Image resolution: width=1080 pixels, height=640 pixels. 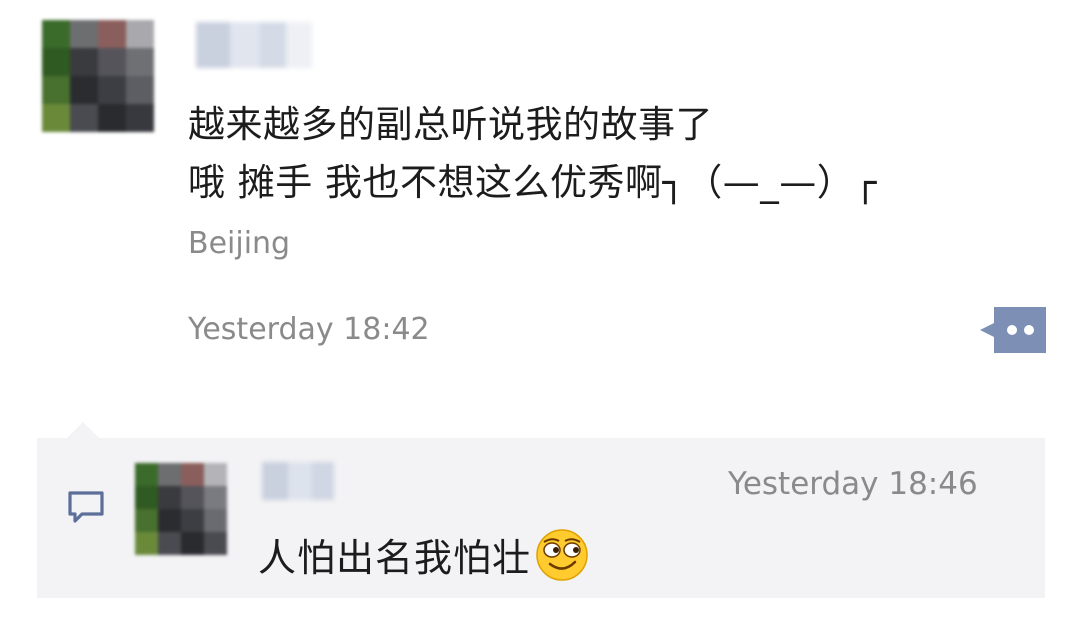 I want to click on reply-timestamp: Yesterday 18:46, so click(x=853, y=484).